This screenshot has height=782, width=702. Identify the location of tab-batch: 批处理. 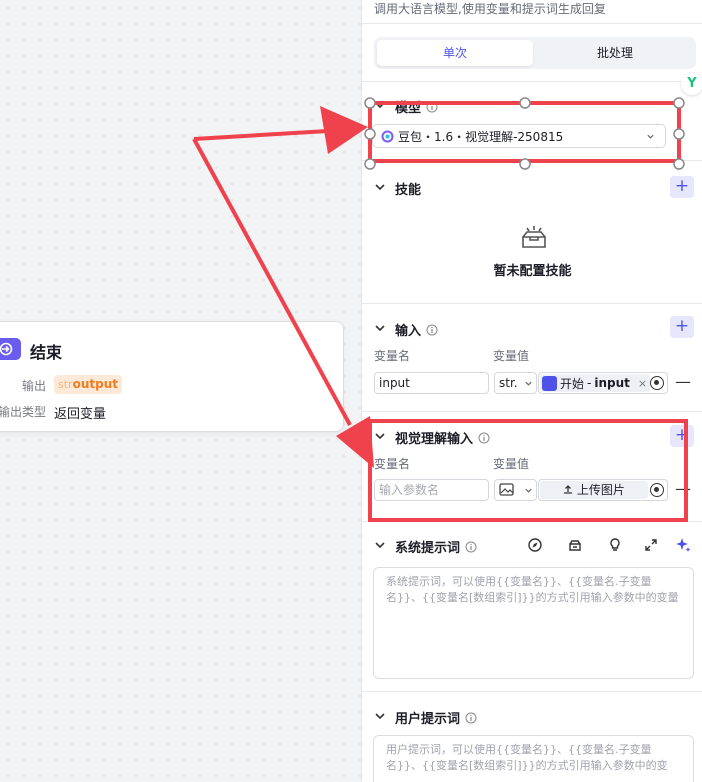
(615, 53).